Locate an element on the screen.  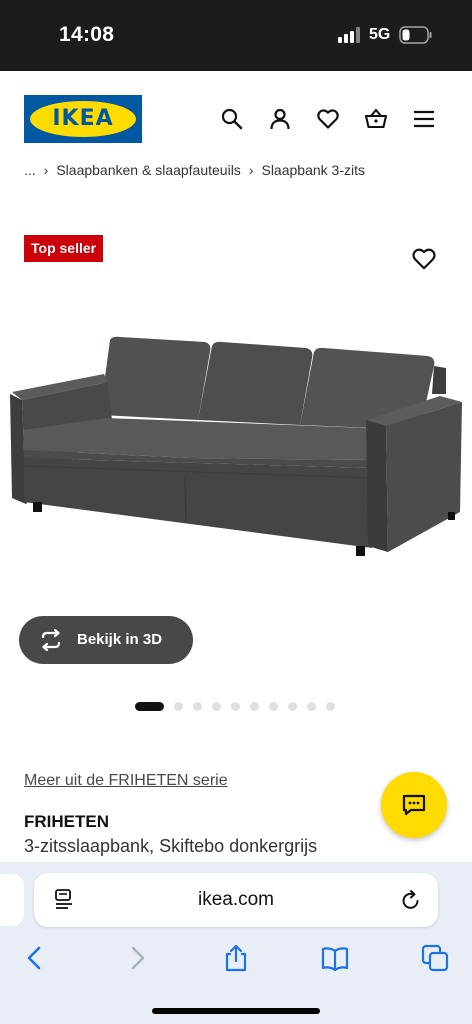
image-carousel-indicator is located at coordinates (240, 707).